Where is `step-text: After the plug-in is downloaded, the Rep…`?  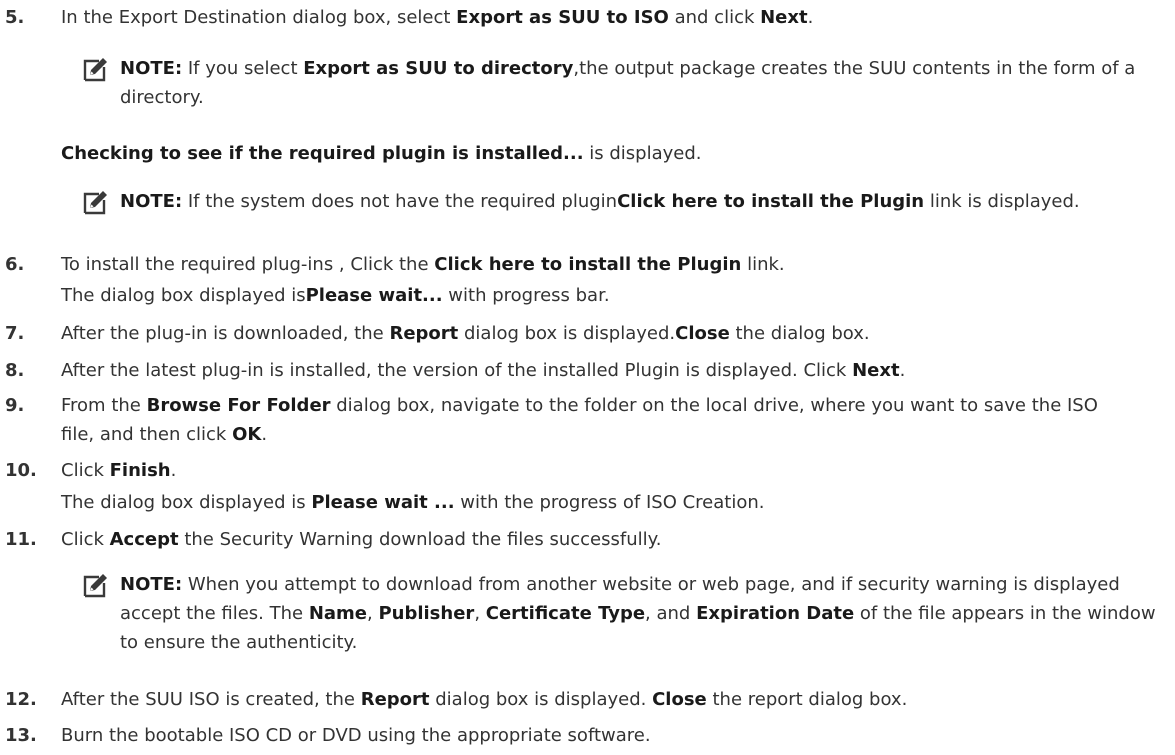 step-text: After the plug-in is downloaded, the Rep… is located at coordinates (465, 333).